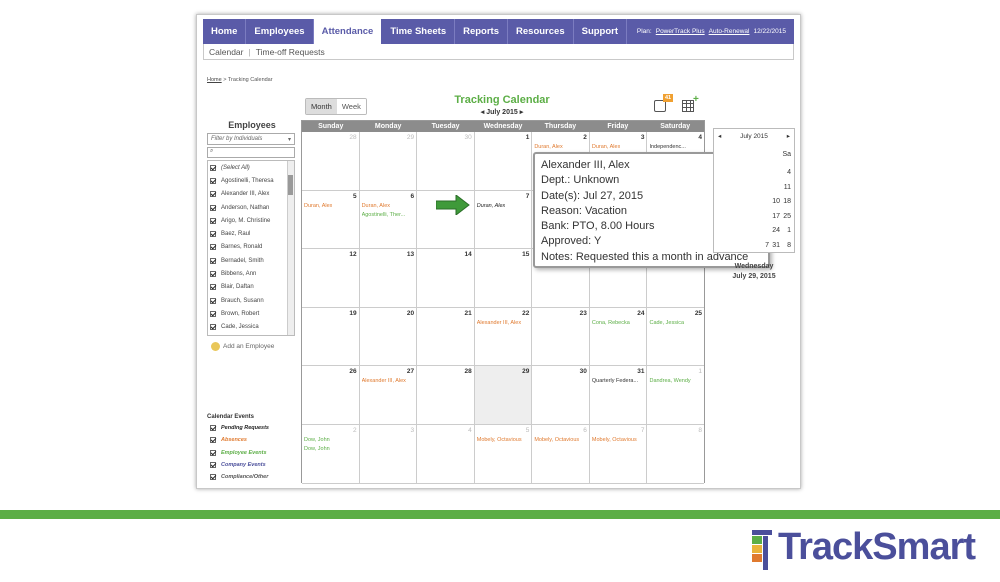  I want to click on nav-tab-home: Home, so click(225, 31).